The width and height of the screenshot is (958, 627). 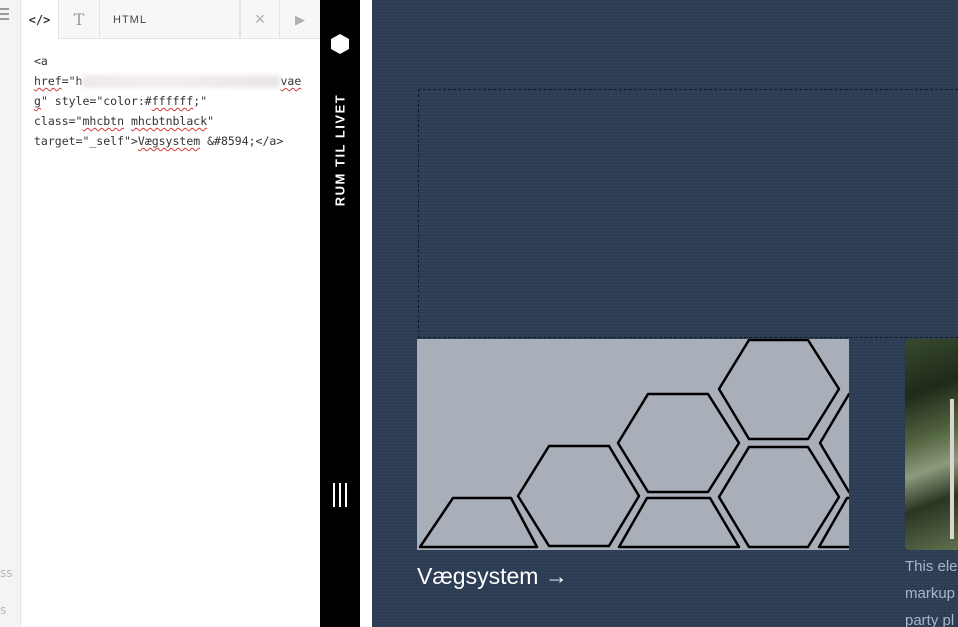 What do you see at coordinates (58, 121) in the screenshot?
I see `code-token: class="` at bounding box center [58, 121].